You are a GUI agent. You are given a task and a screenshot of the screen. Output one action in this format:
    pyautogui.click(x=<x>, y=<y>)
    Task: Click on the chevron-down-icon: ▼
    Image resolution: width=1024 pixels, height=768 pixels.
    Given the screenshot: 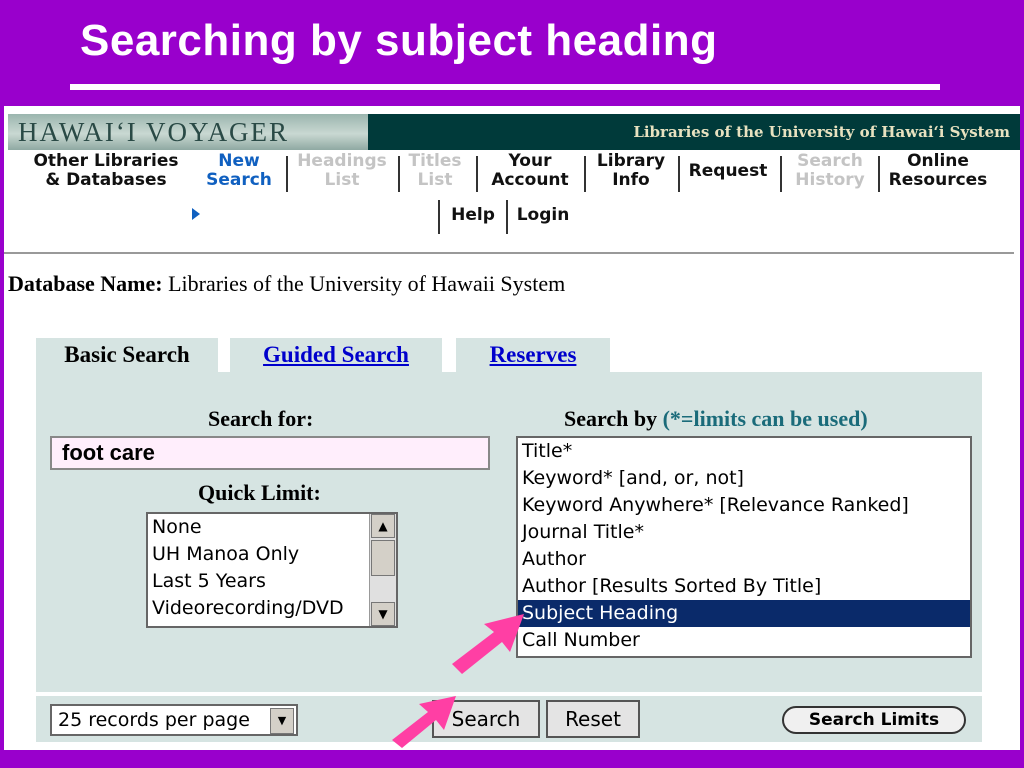 What is the action you would take?
    pyautogui.click(x=282, y=721)
    